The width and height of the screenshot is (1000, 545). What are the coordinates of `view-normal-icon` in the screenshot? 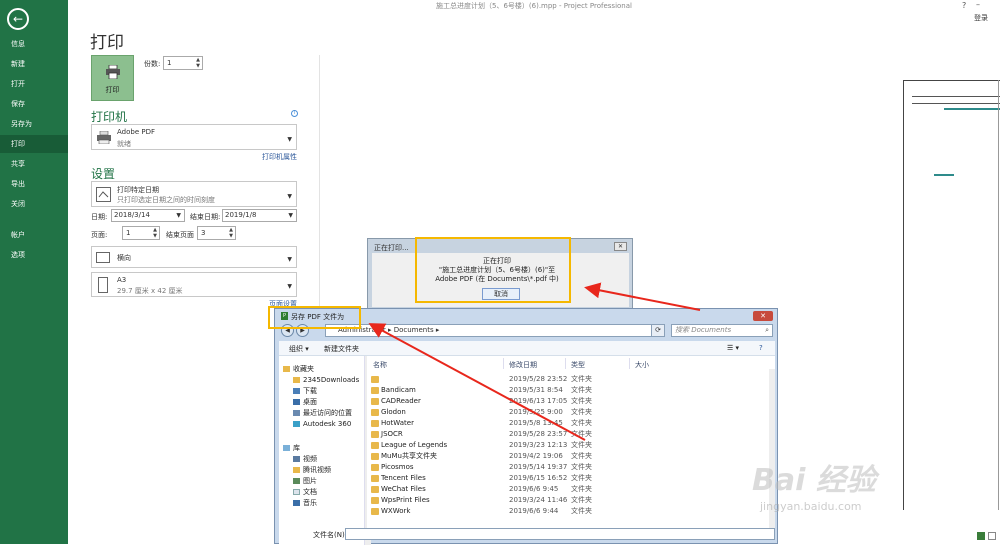 It's located at (981, 536).